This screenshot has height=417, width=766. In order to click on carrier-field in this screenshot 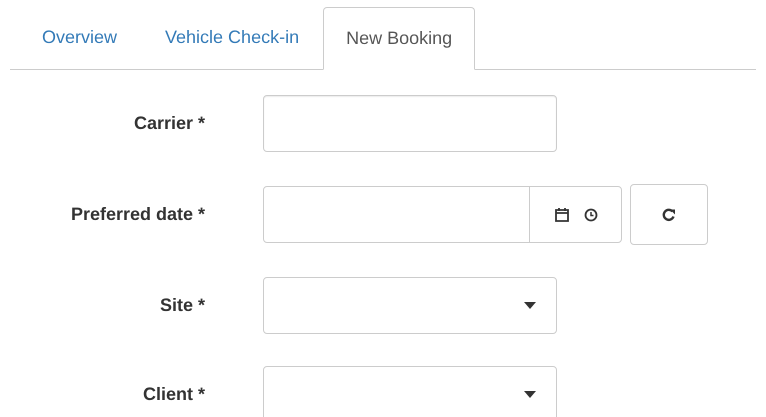, I will do `click(410, 123)`.